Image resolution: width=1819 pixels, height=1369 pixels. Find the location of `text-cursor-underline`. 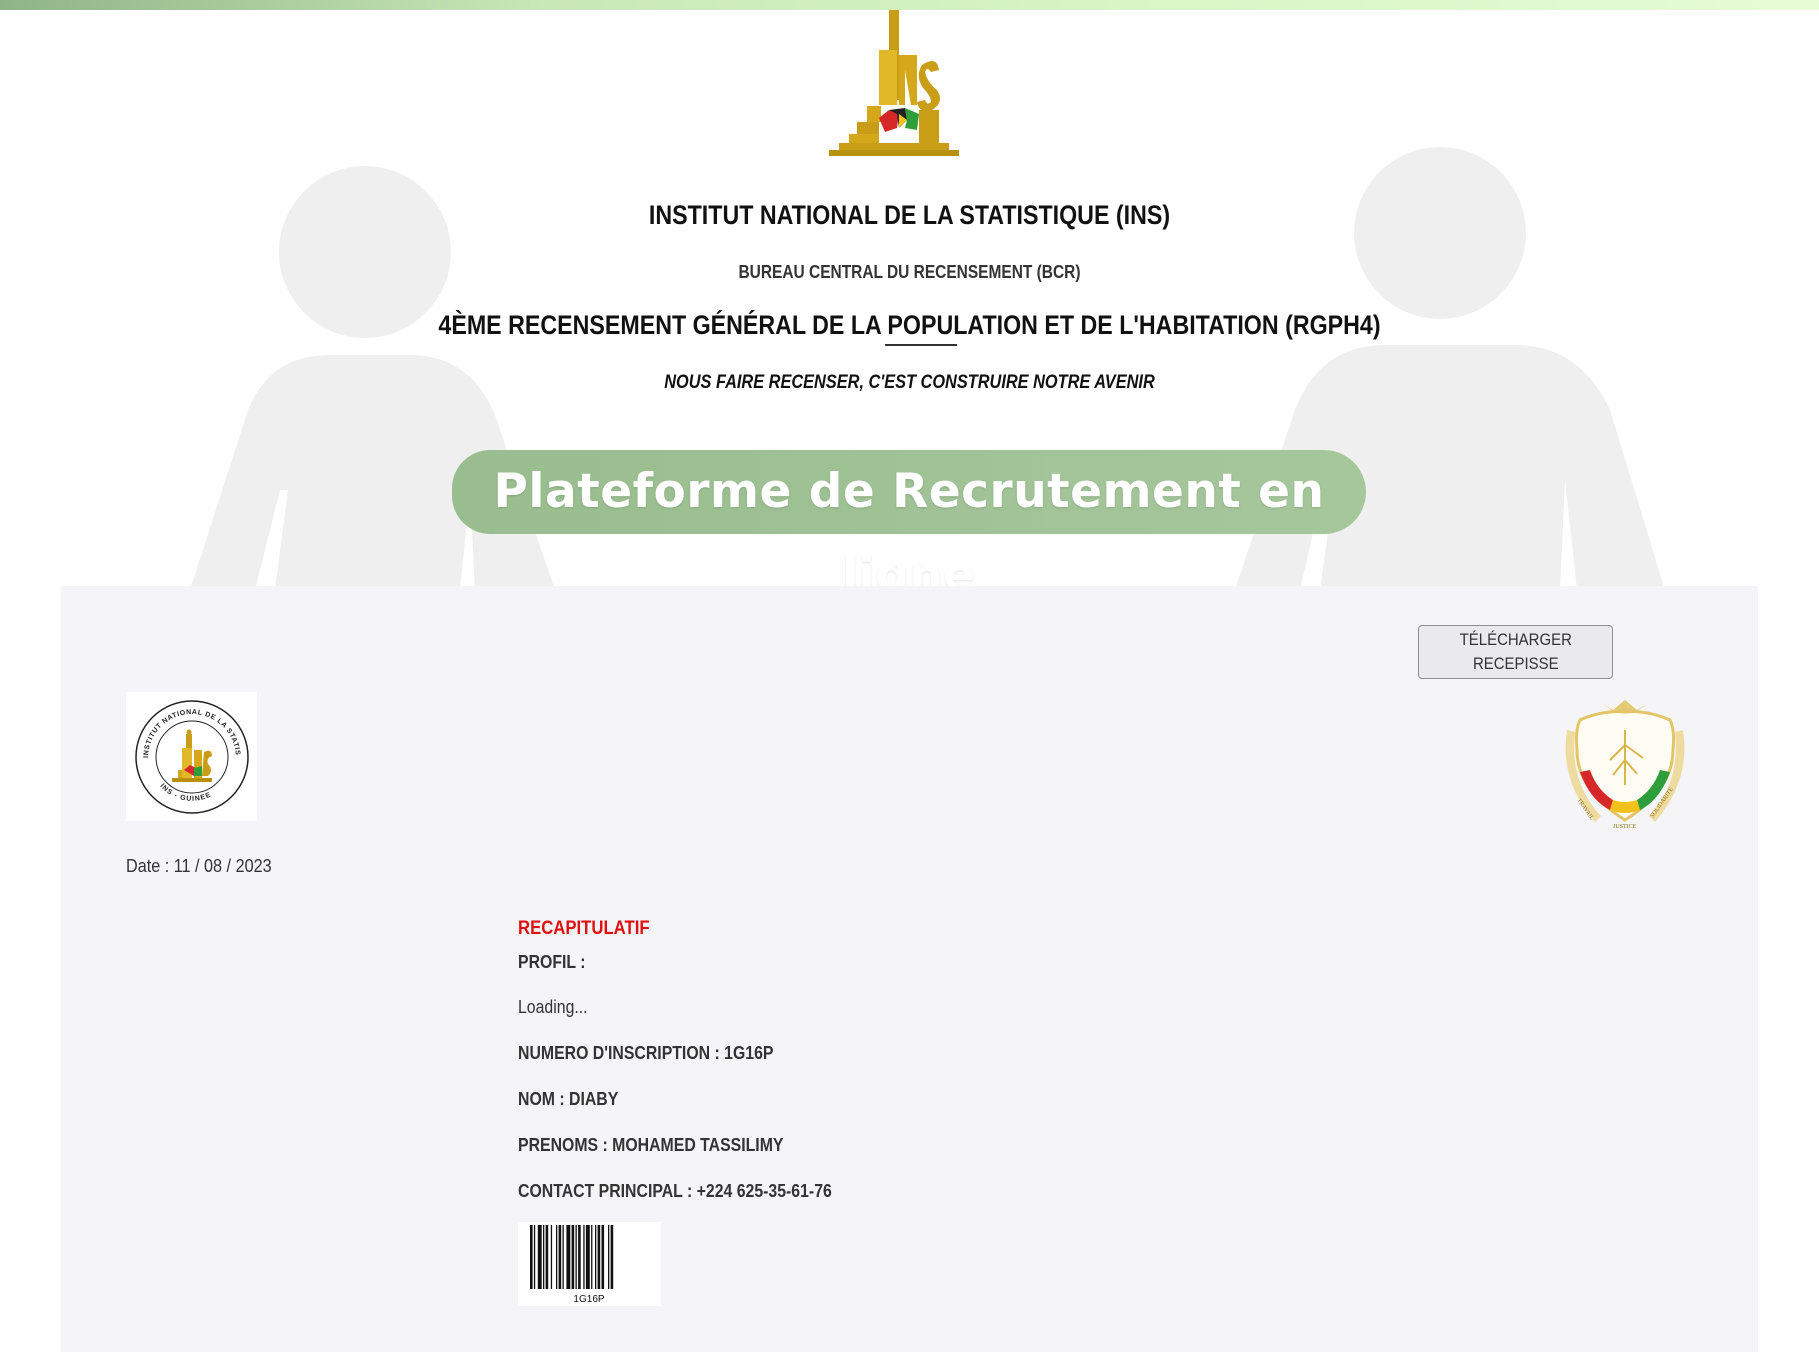

text-cursor-underline is located at coordinates (921, 345).